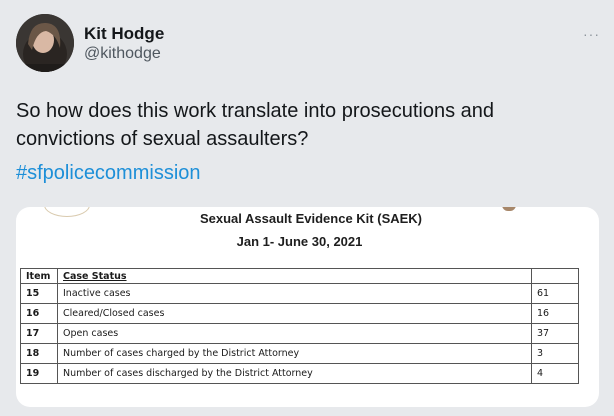  What do you see at coordinates (555, 276) in the screenshot?
I see `header-value` at bounding box center [555, 276].